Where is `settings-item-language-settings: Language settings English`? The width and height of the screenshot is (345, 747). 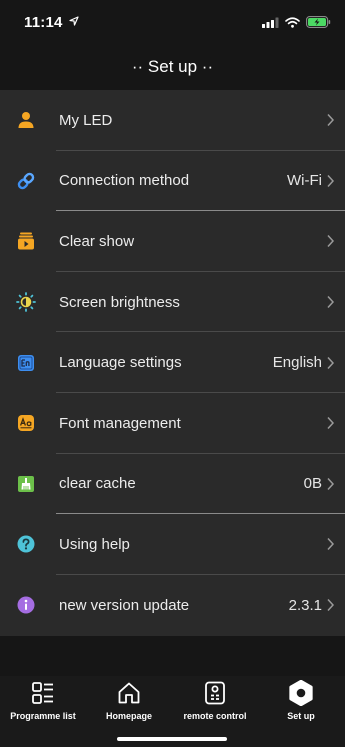 settings-item-language-settings: Language settings English is located at coordinates (172, 362).